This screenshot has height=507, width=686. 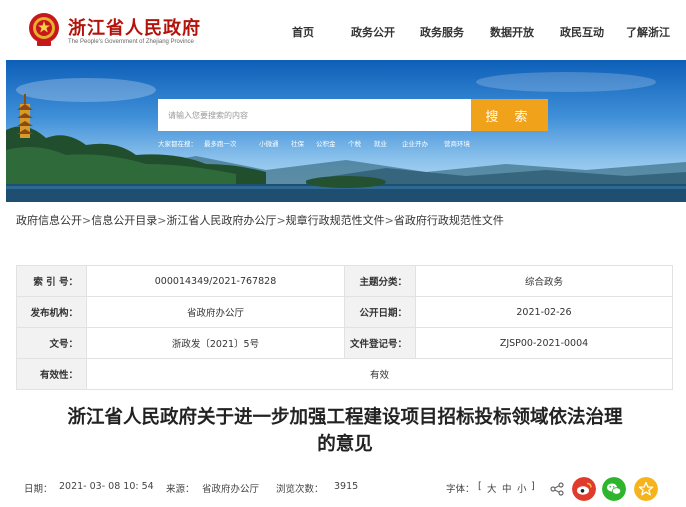 I want to click on hot-keyword: 小微通, so click(x=269, y=143).